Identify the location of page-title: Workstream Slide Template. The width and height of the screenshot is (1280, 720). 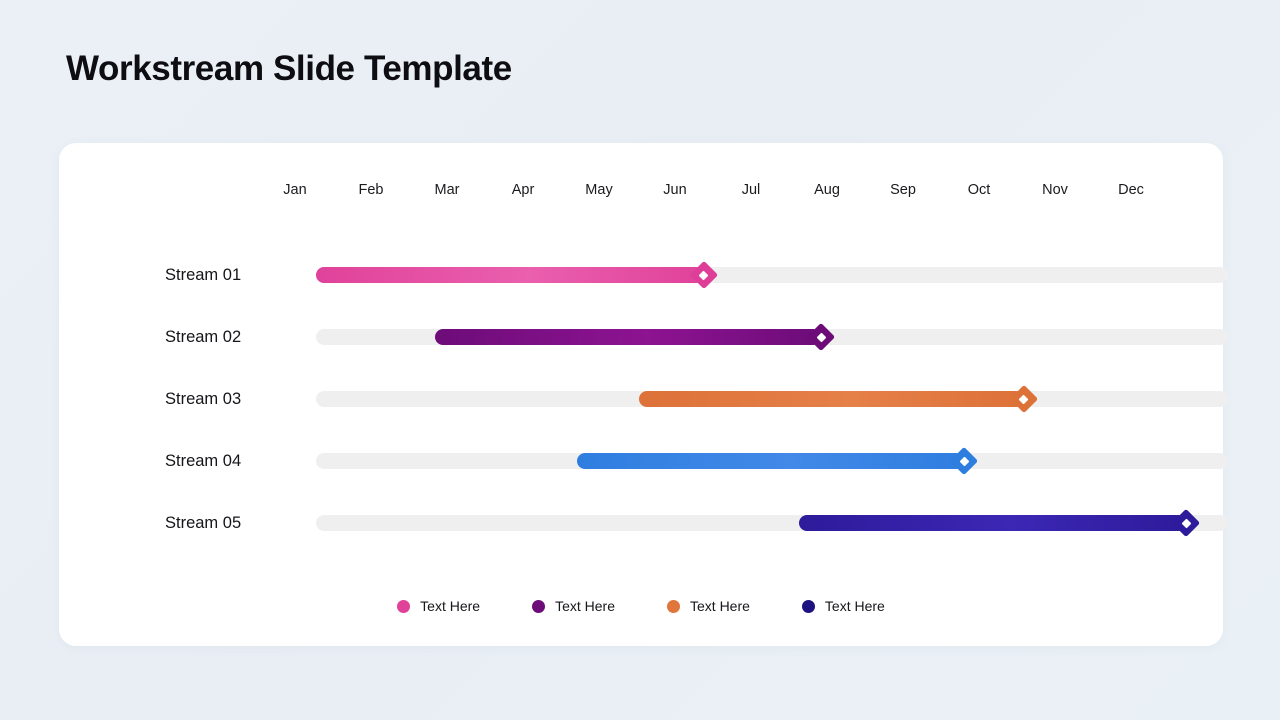
(289, 68).